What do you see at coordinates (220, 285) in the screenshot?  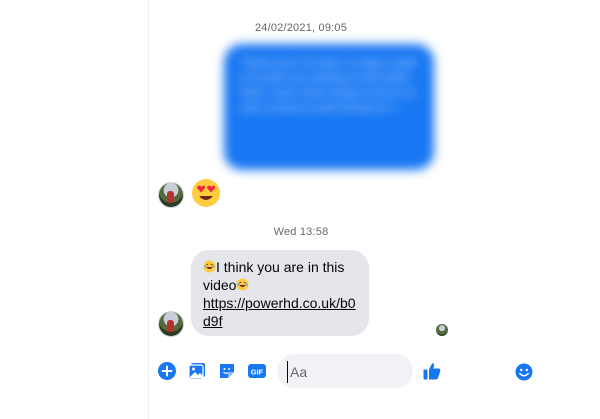 I see `message-text: video` at bounding box center [220, 285].